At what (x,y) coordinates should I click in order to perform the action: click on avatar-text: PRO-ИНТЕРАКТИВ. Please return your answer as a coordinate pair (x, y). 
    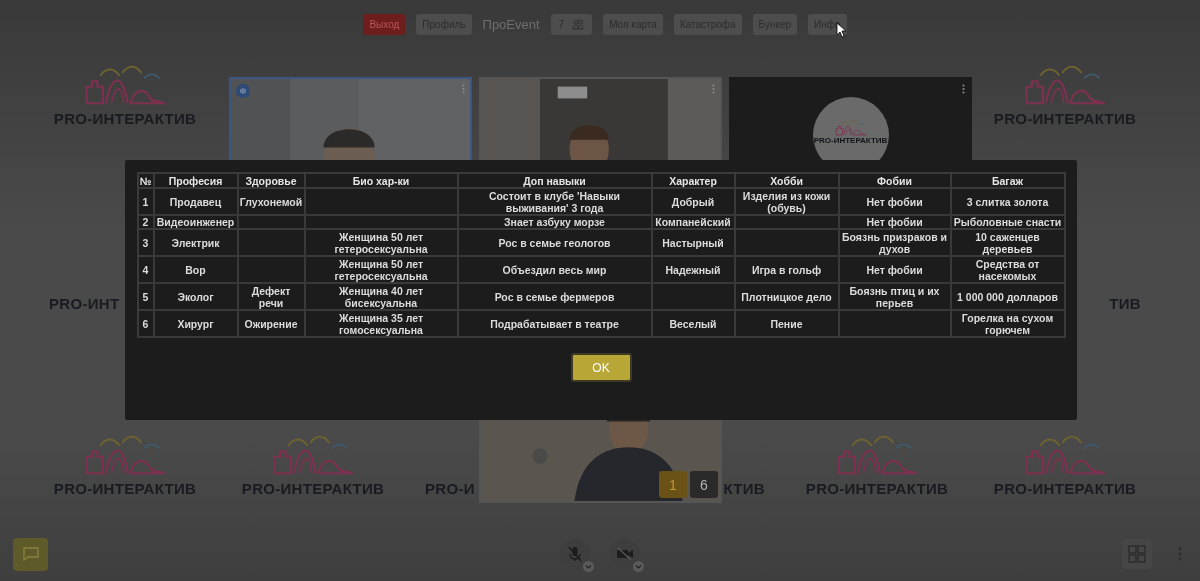
    Looking at the image, I should click on (850, 140).